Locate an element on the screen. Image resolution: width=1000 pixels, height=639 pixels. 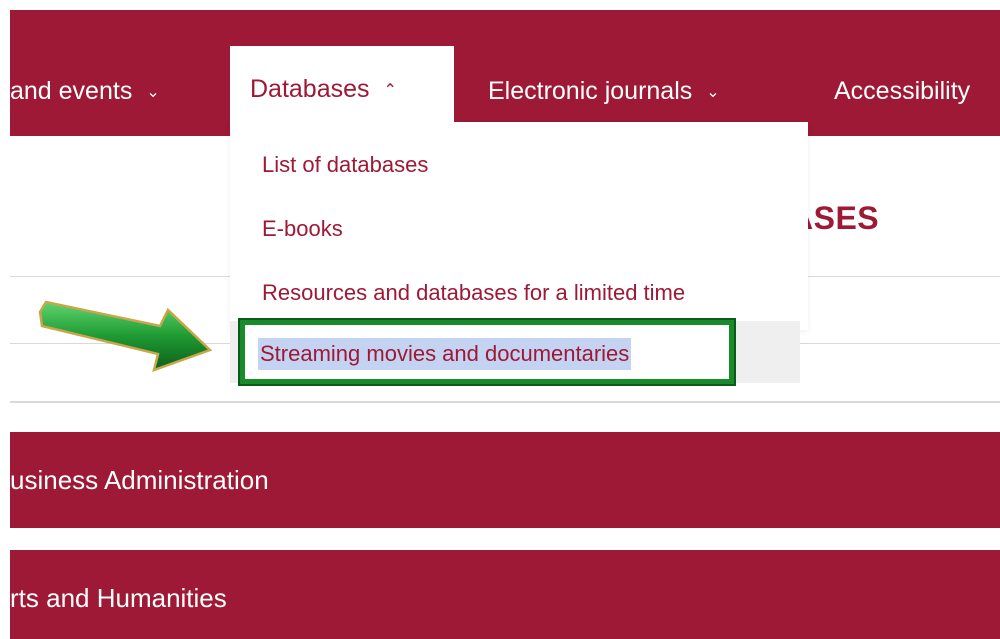
menu-item-list-of-databases: List of databases is located at coordinates (345, 165).